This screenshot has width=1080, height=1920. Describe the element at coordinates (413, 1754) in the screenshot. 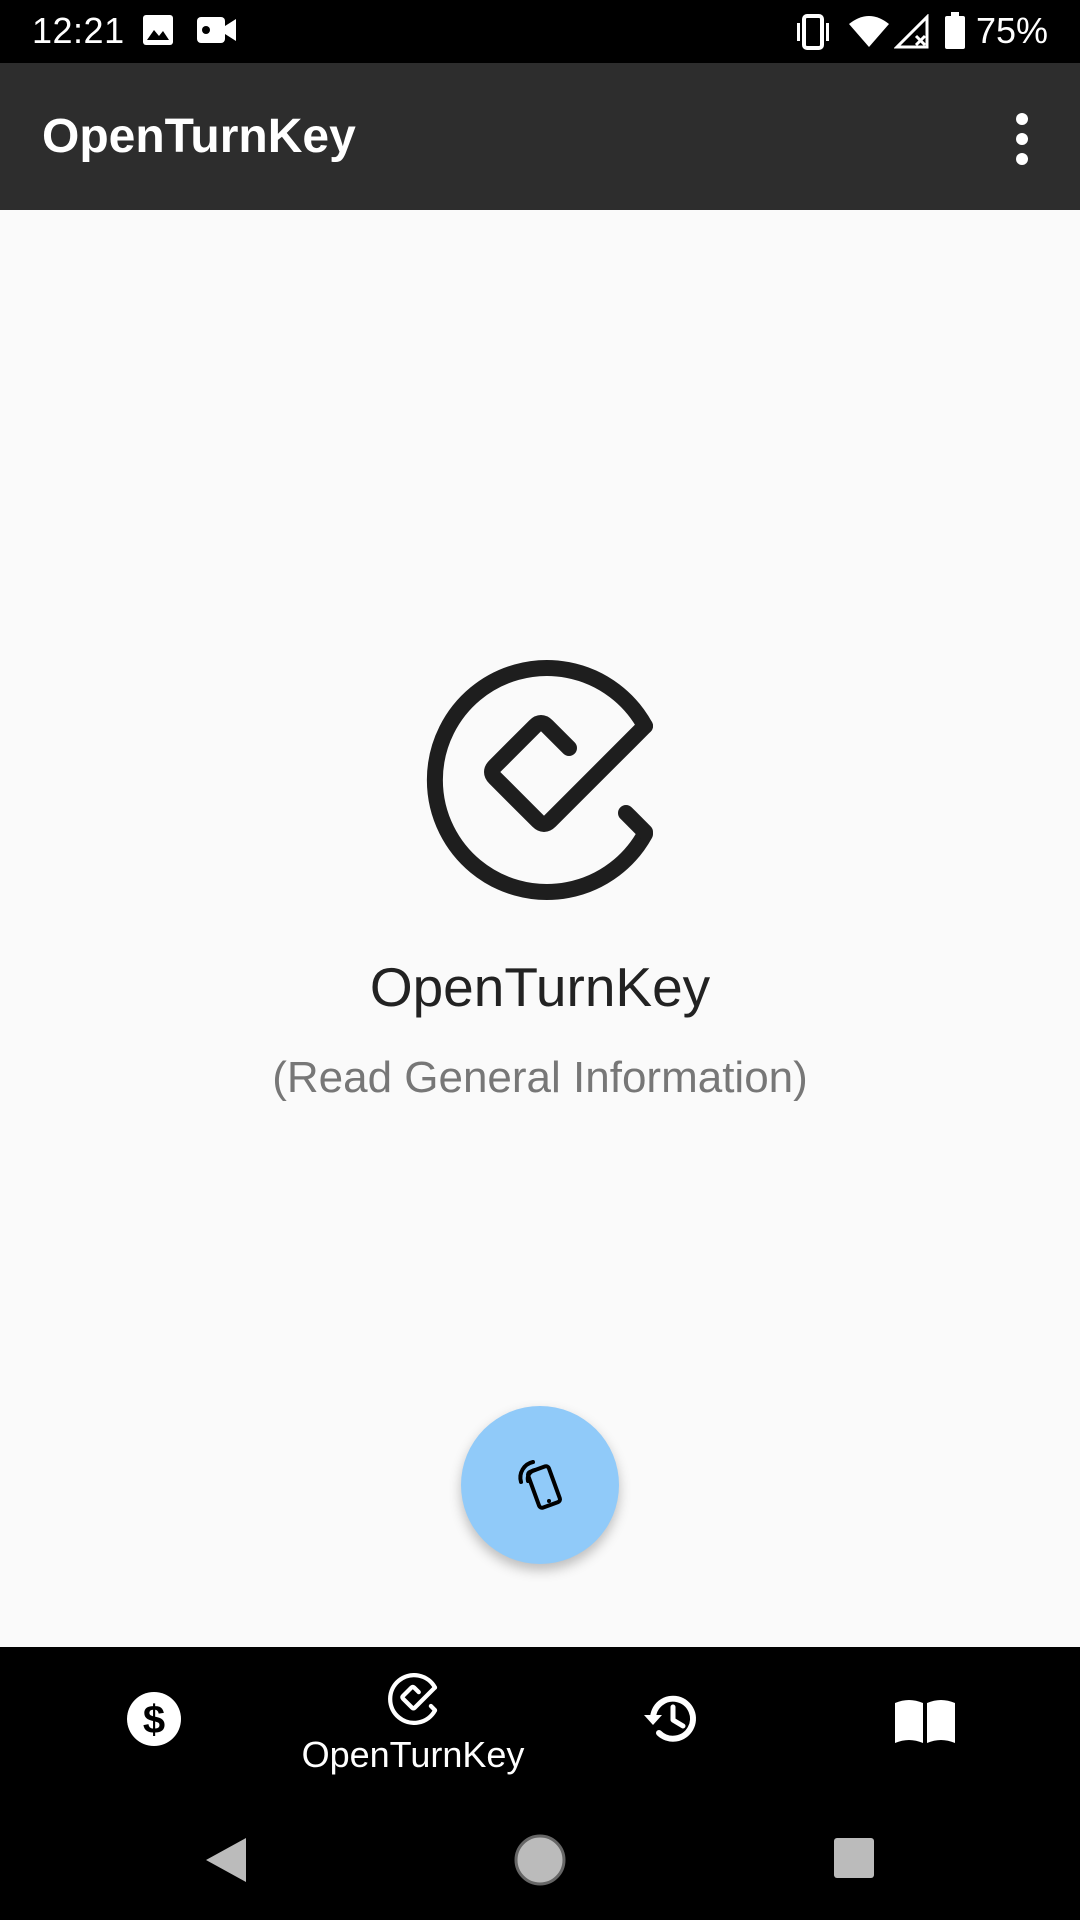

I see `nav-label-openturnkey: OpenTurnKey` at that location.